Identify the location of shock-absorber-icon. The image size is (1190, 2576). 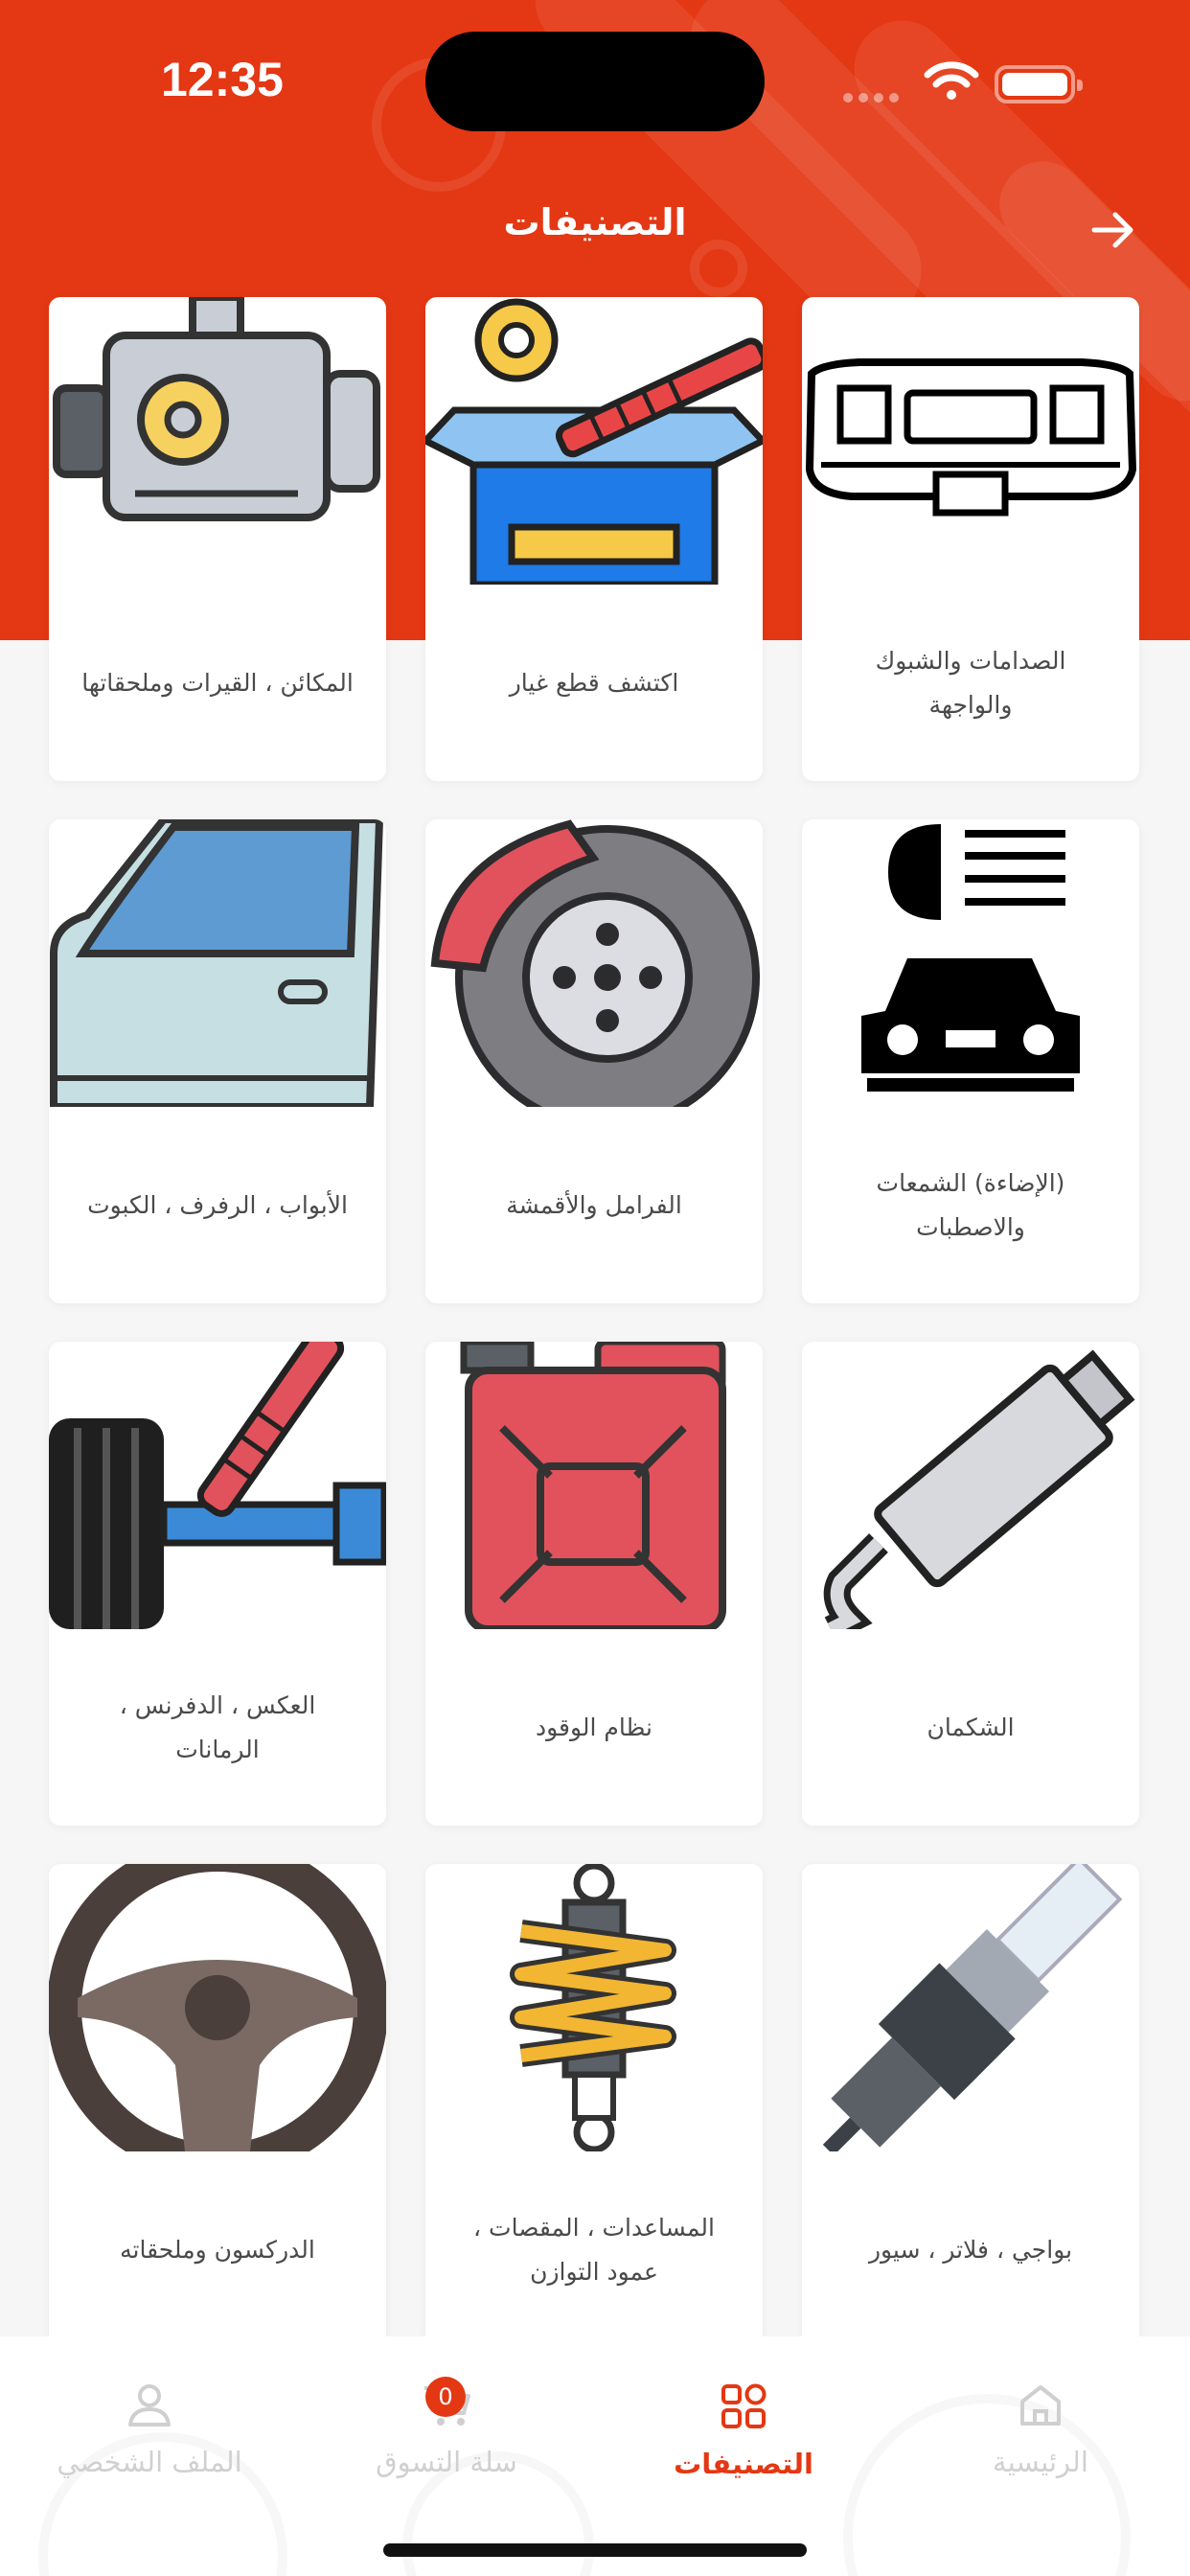
(593, 2007).